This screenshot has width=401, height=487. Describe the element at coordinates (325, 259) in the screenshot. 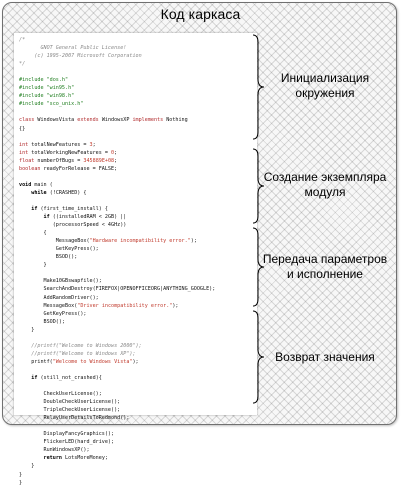

I see `label-params-exec-line1: Передача параметров` at that location.